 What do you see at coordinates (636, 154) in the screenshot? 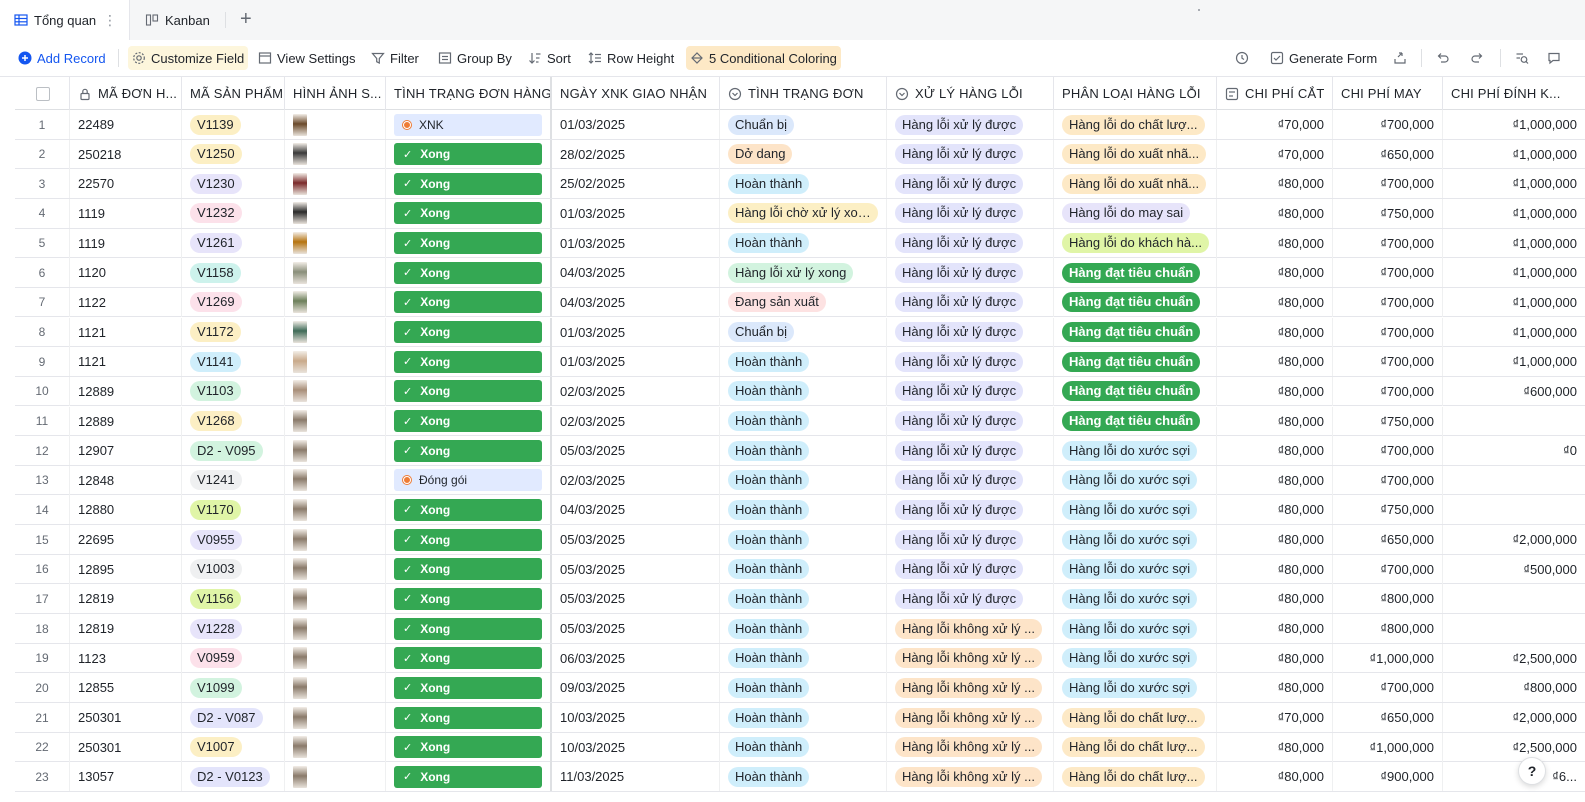
I see `date-cell: 28/02/2025` at bounding box center [636, 154].